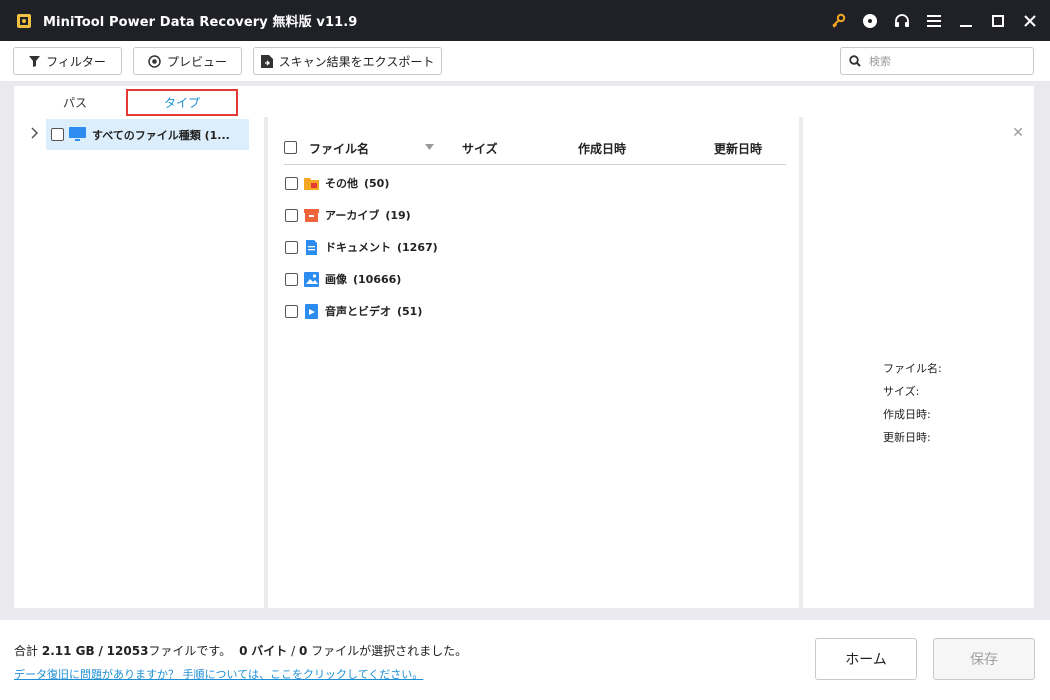 The height and width of the screenshot is (700, 1050). What do you see at coordinates (311, 311) in the screenshot?
I see `video-icon` at bounding box center [311, 311].